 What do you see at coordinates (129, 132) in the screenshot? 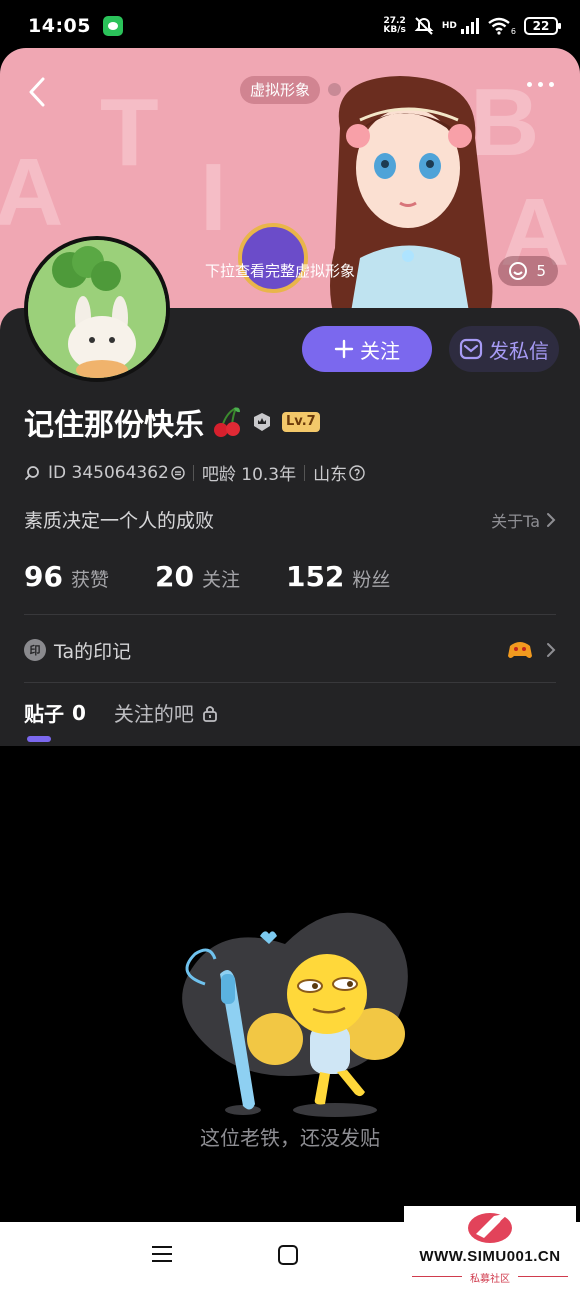
I see `banner-bg-letter: T` at bounding box center [129, 132].